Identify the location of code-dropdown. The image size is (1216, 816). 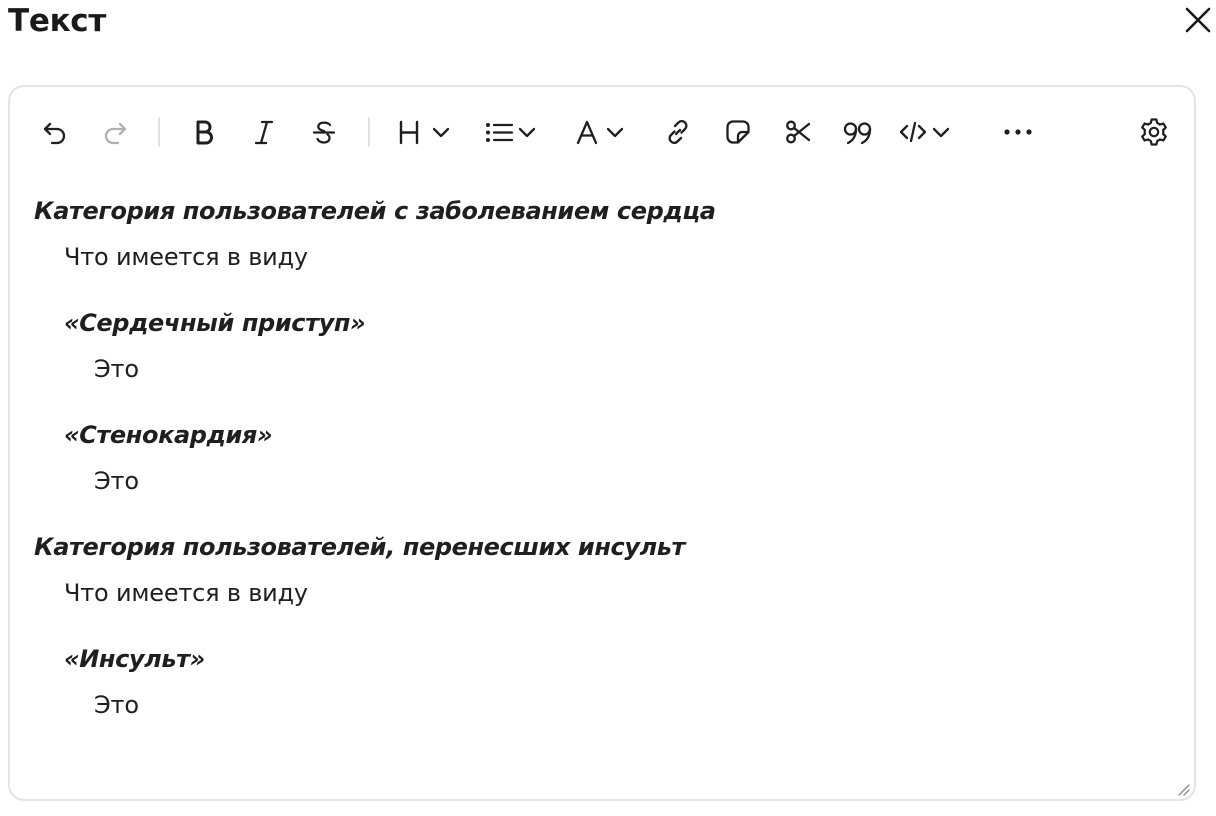
(930, 132).